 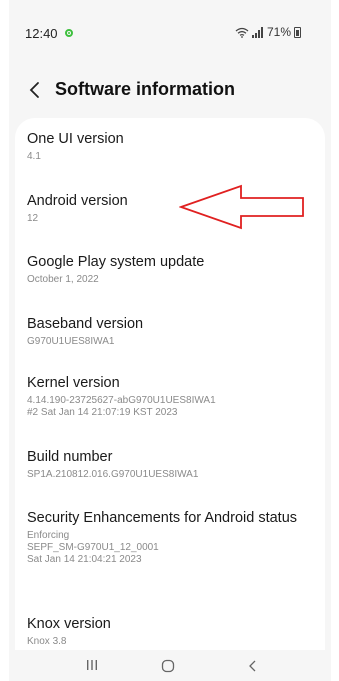 I want to click on navigation-bar, so click(x=170, y=665).